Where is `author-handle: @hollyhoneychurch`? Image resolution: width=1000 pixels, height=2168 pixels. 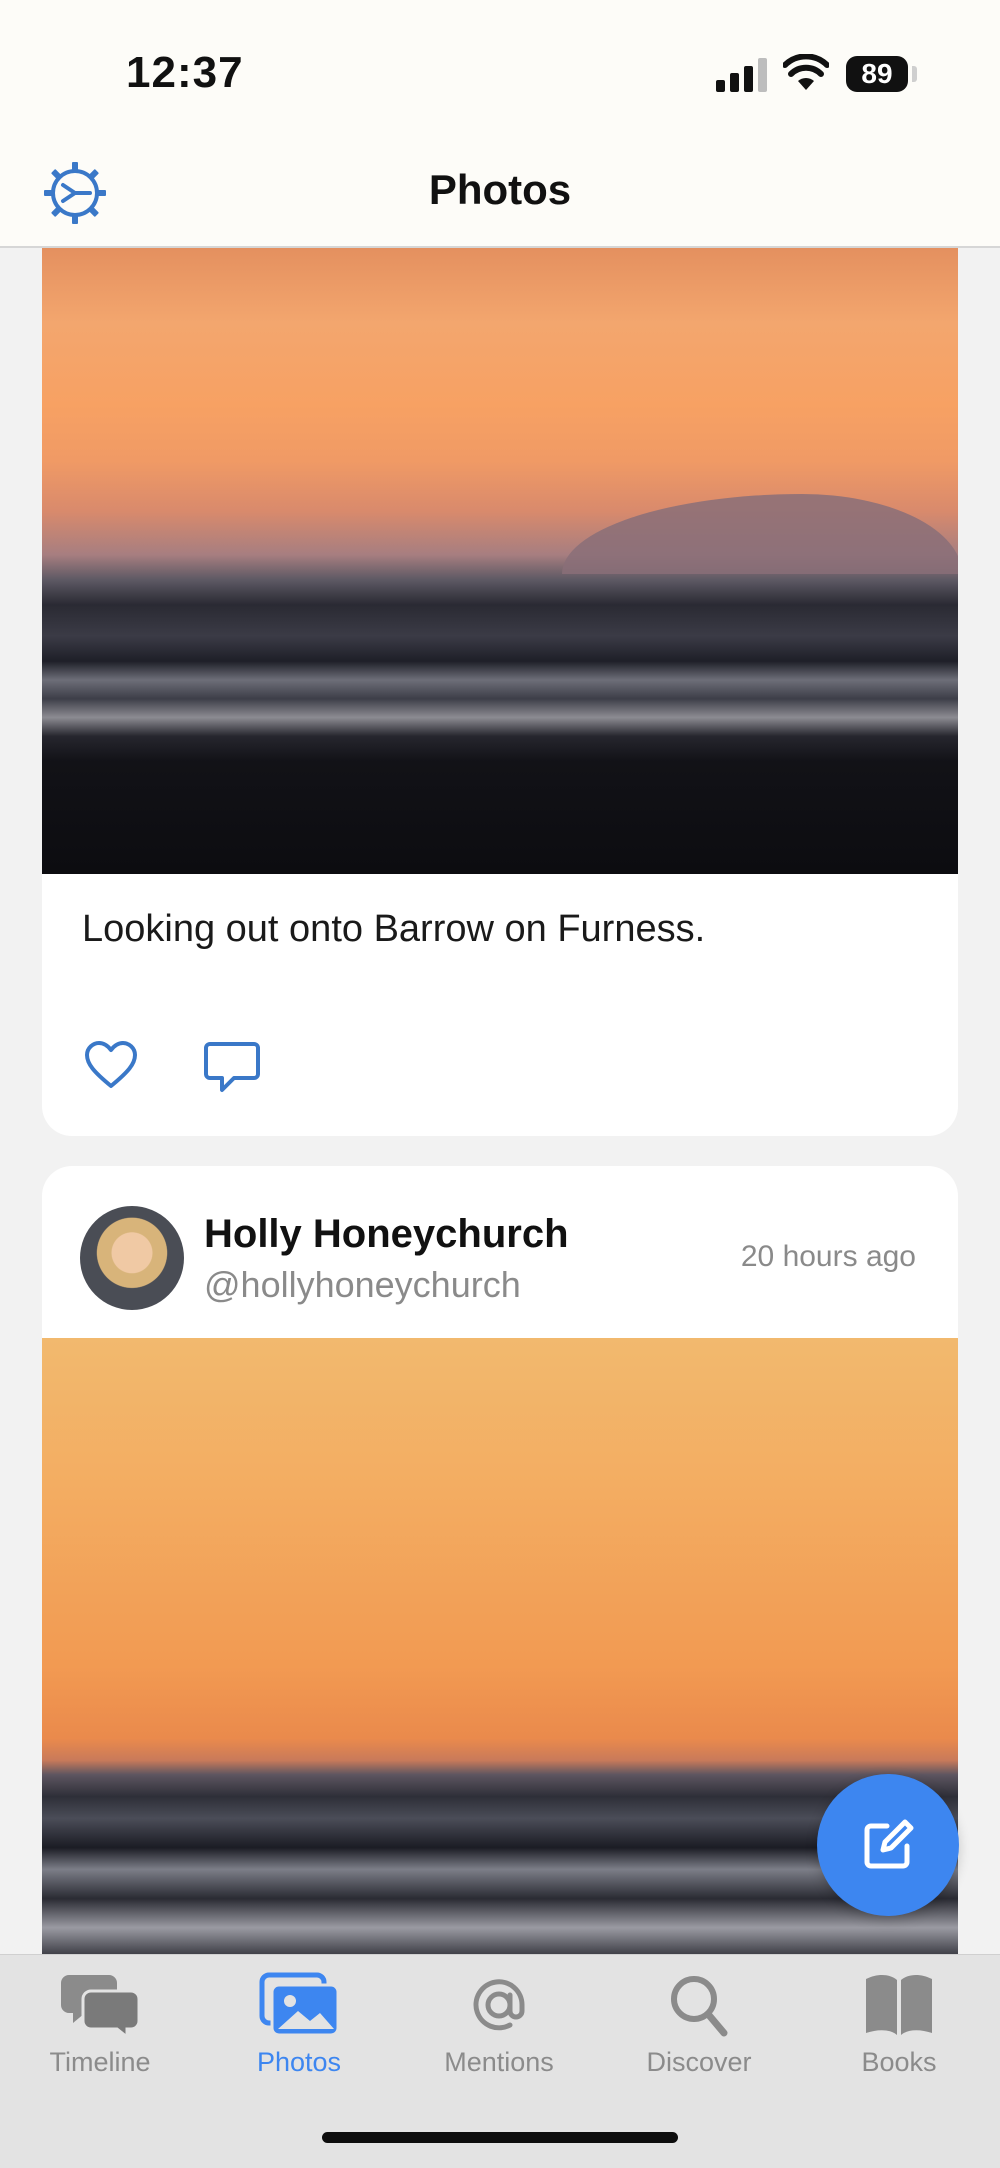
author-handle: @hollyhoneychurch is located at coordinates (362, 1285).